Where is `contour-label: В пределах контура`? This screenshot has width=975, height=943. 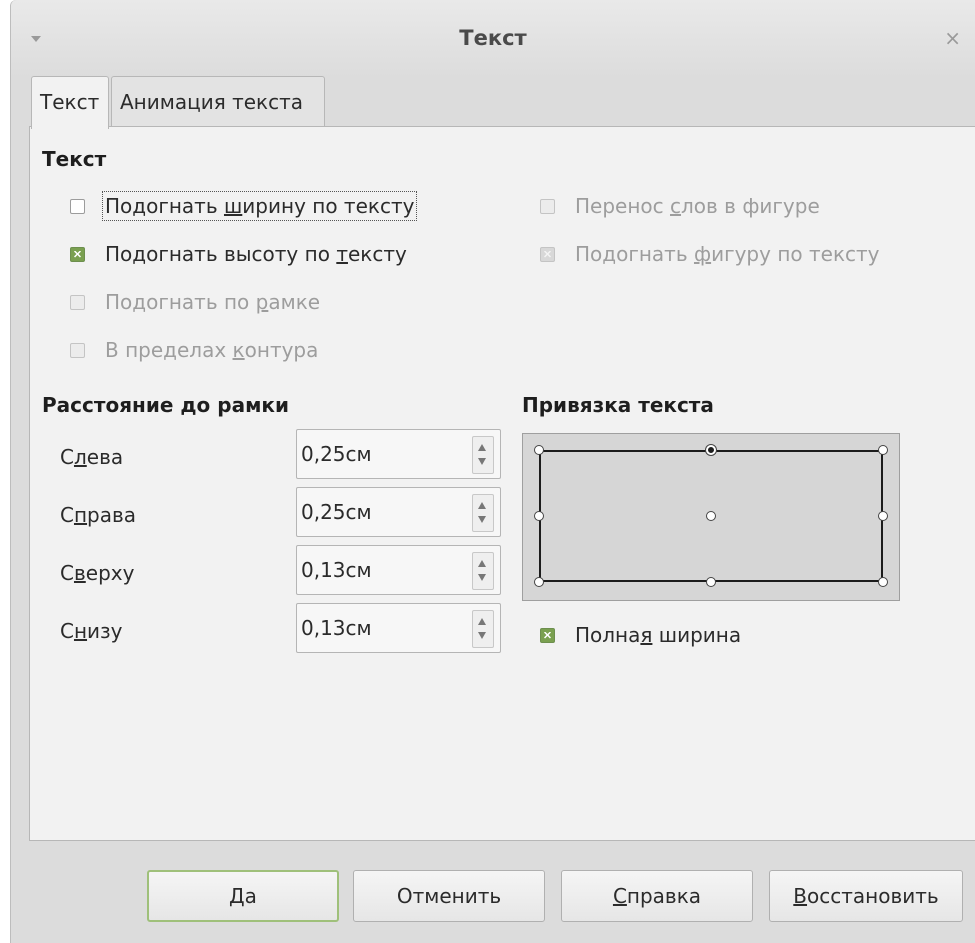
contour-label: В пределах контура is located at coordinates (212, 350).